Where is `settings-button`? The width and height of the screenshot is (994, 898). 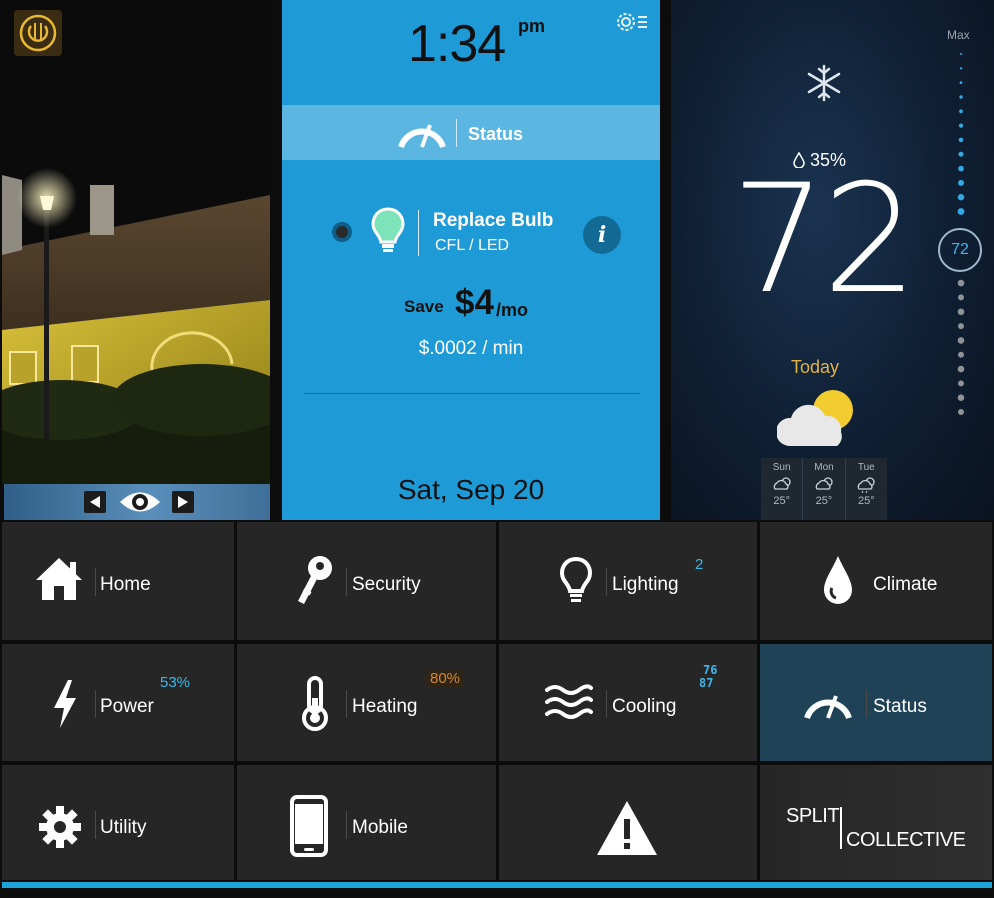
settings-button is located at coordinates (631, 22).